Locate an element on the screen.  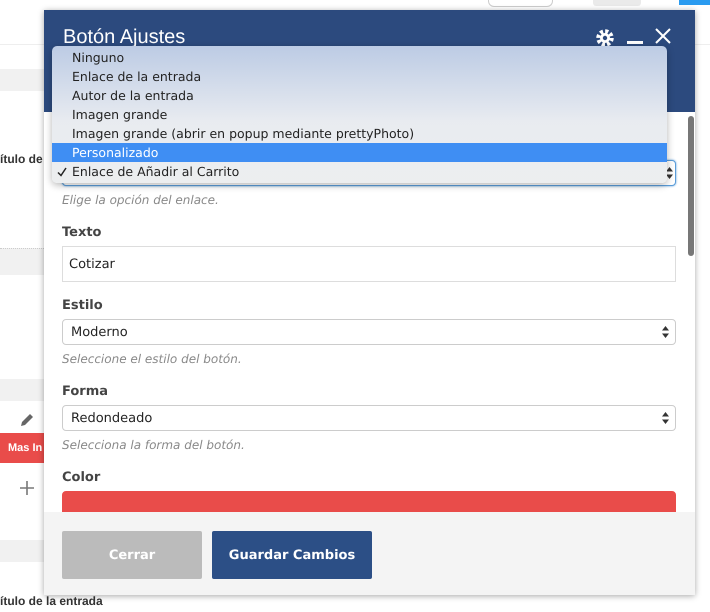
row-label: ítulo de is located at coordinates (21, 159).